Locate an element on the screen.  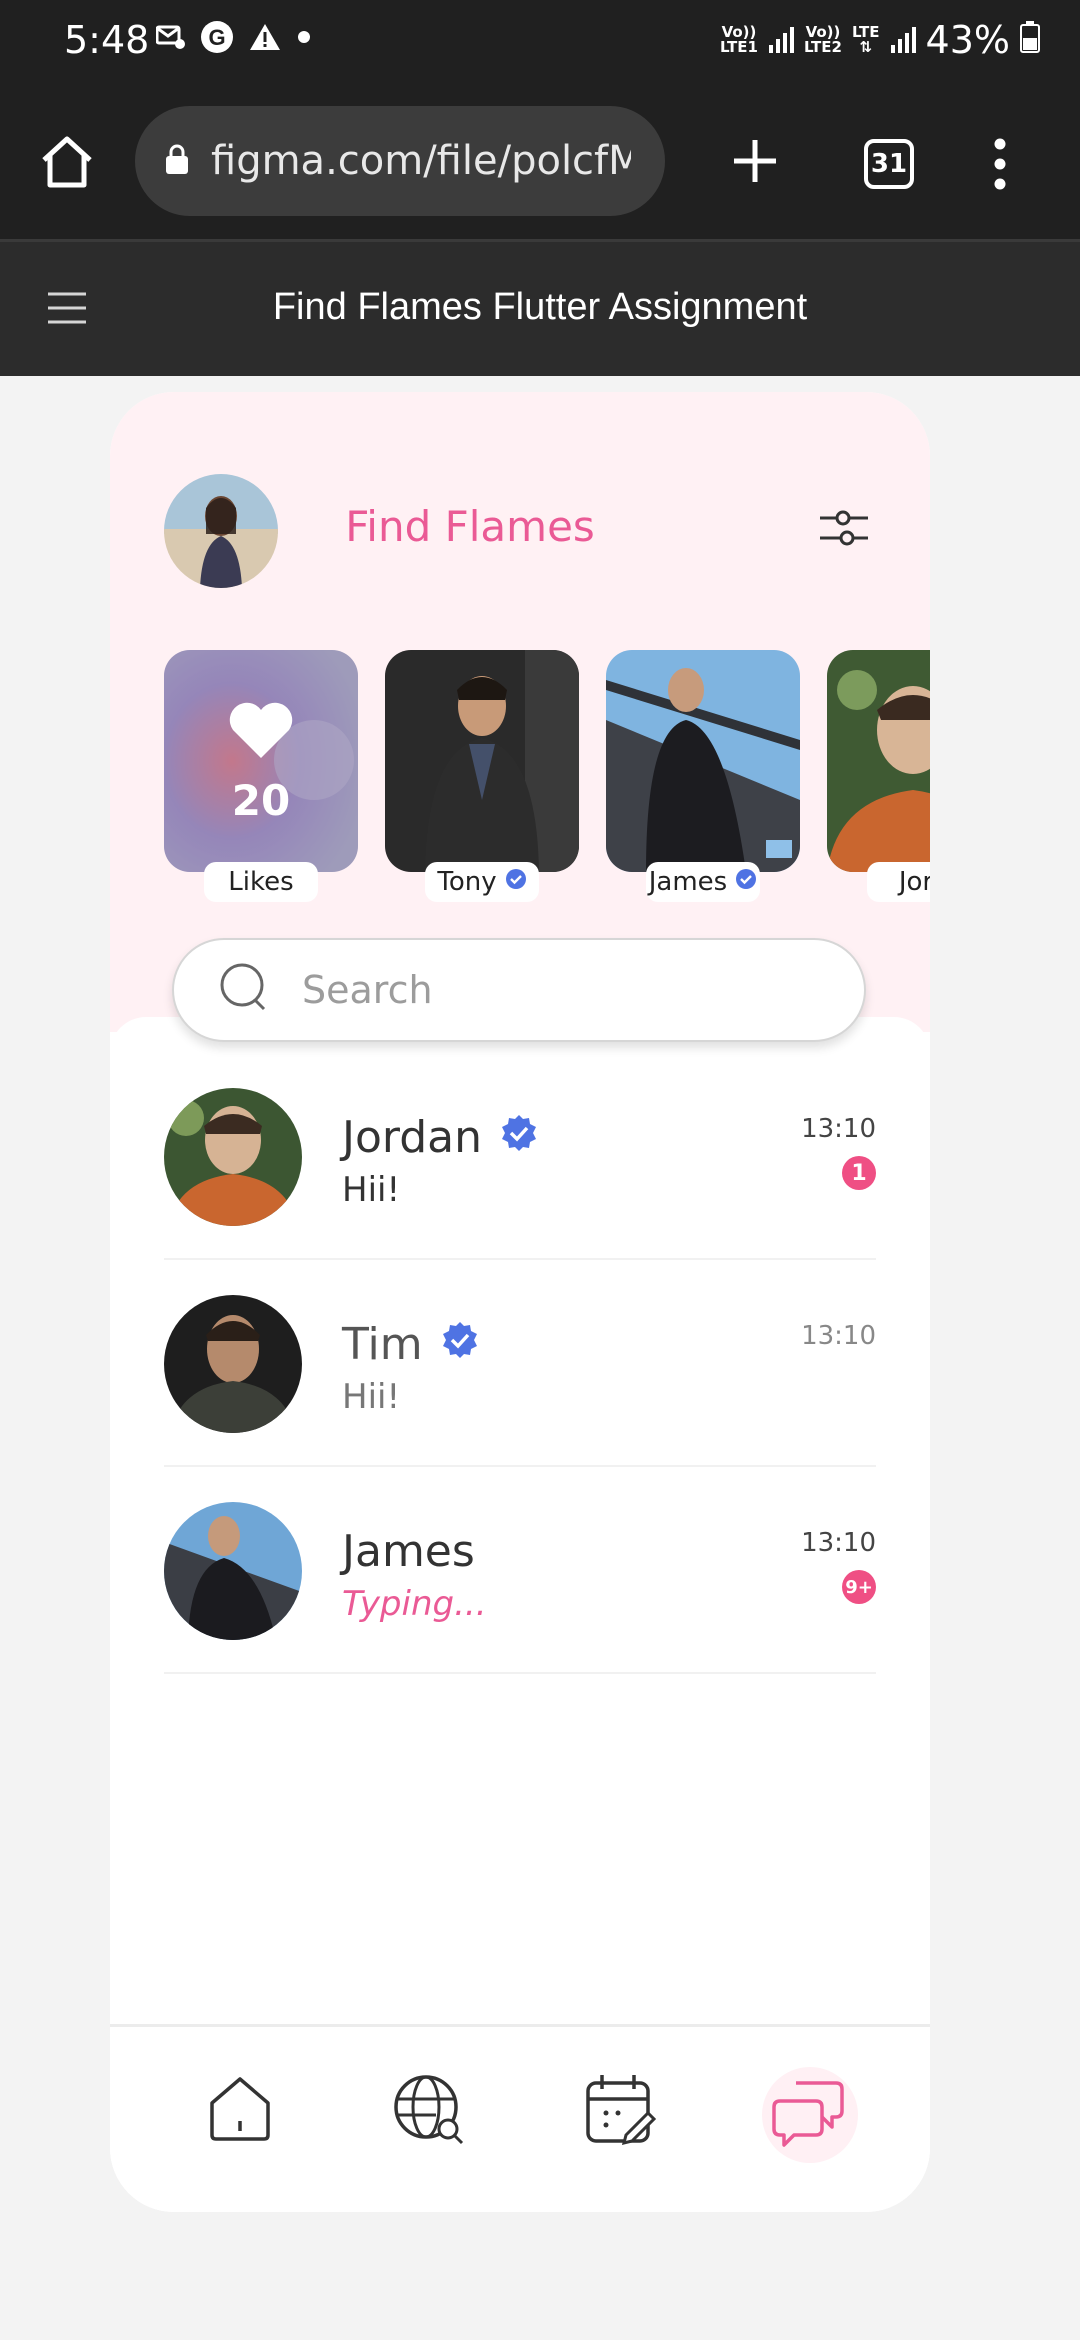
network-label: LTE2 is located at coordinates (822, 47).